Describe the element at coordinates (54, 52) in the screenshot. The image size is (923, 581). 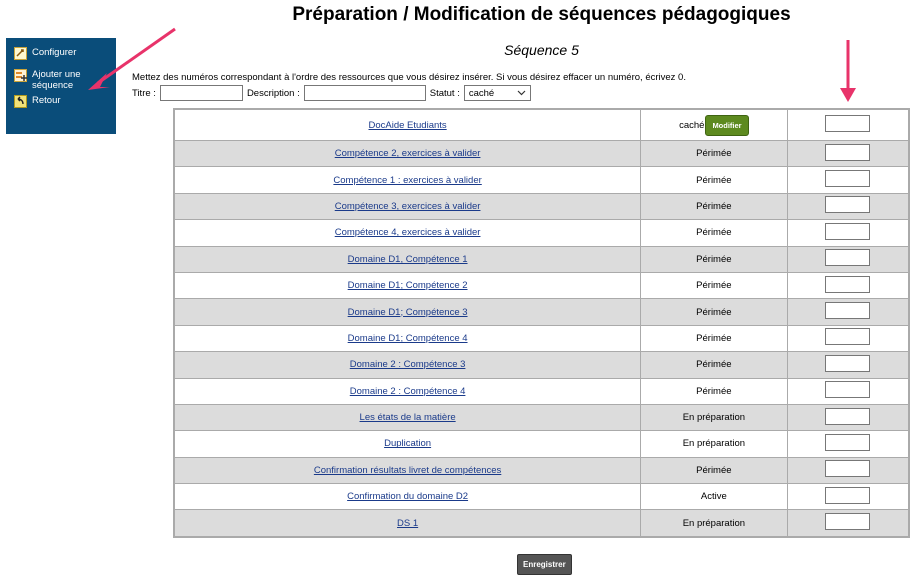
I see `sidebar-item-label: Configurer` at that location.